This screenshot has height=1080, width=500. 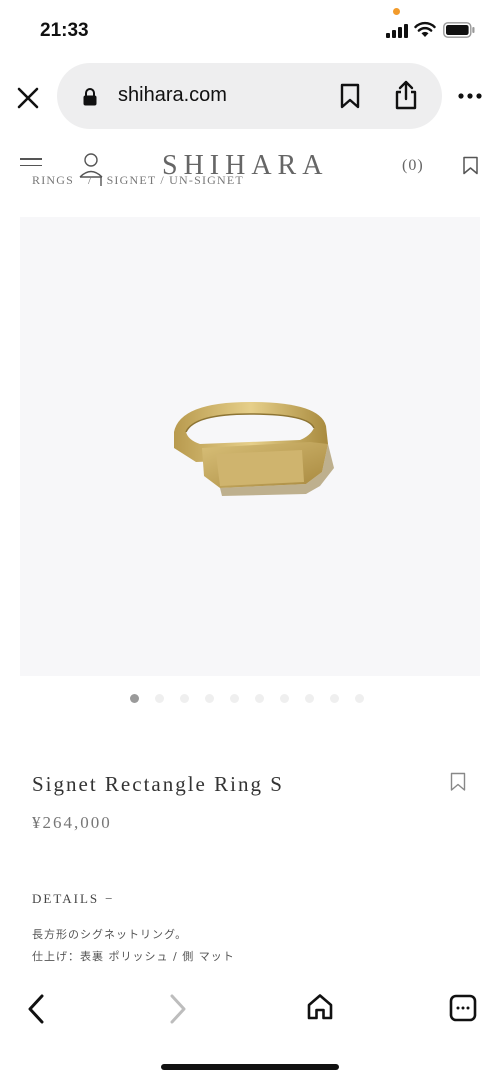 I want to click on cart-count: (0), so click(x=413, y=166).